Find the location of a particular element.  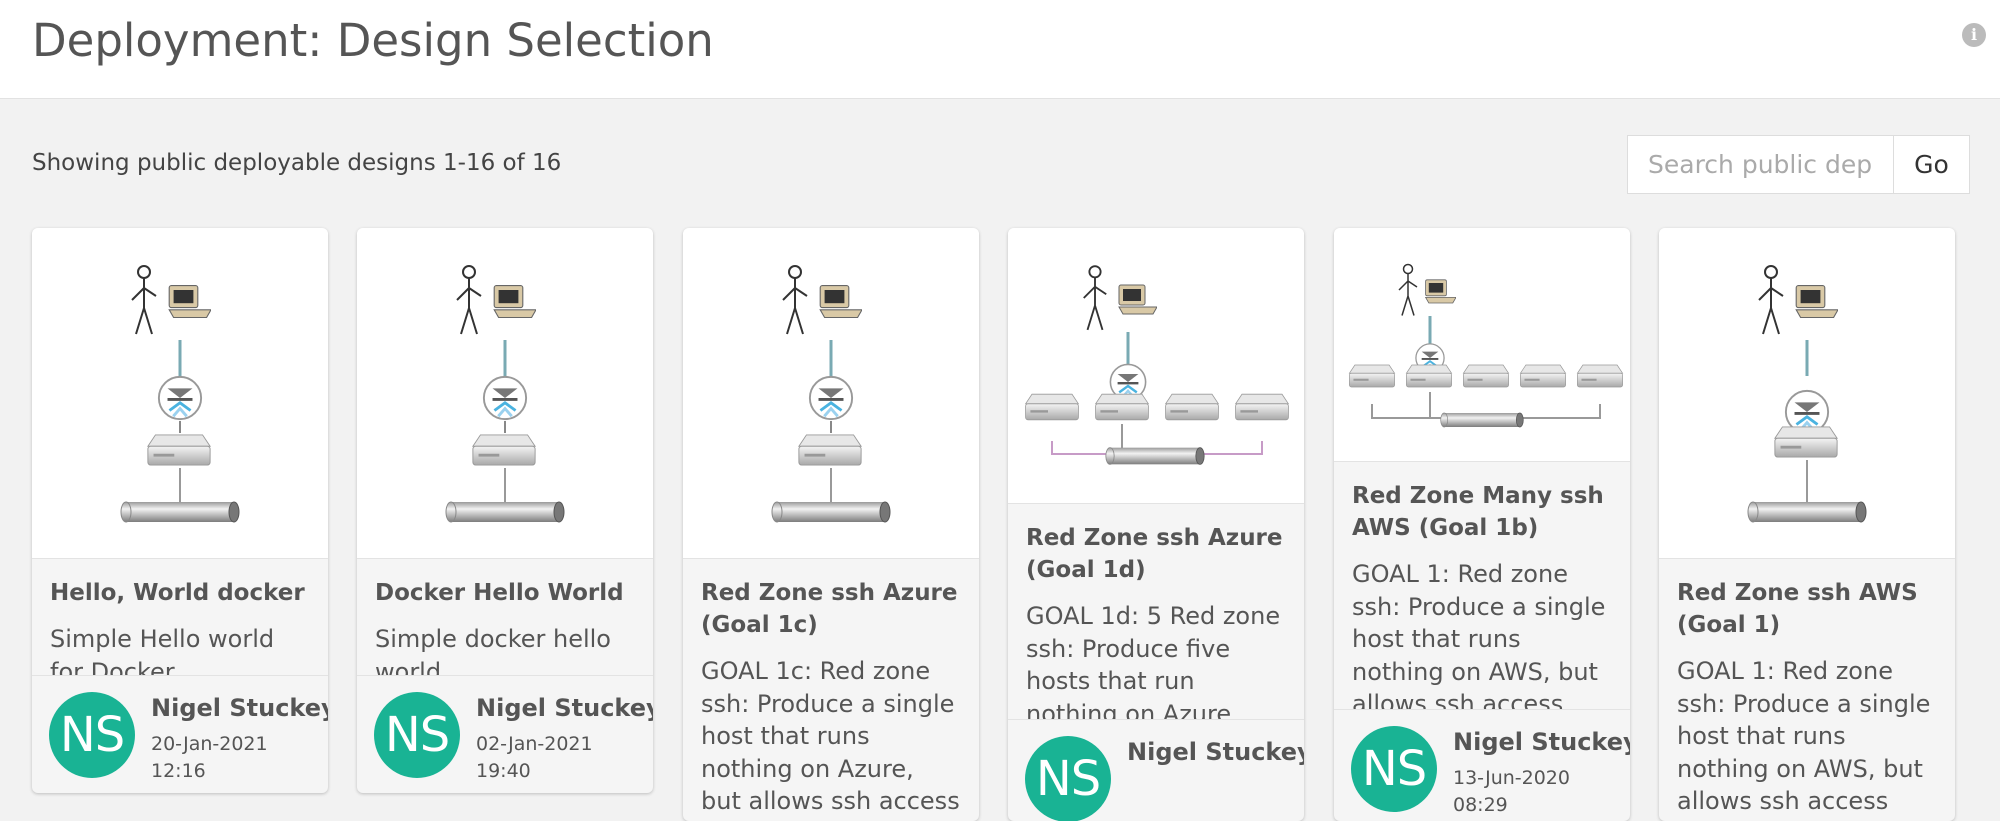

page-header: Deployment: Design Selection i is located at coordinates (1000, 49).